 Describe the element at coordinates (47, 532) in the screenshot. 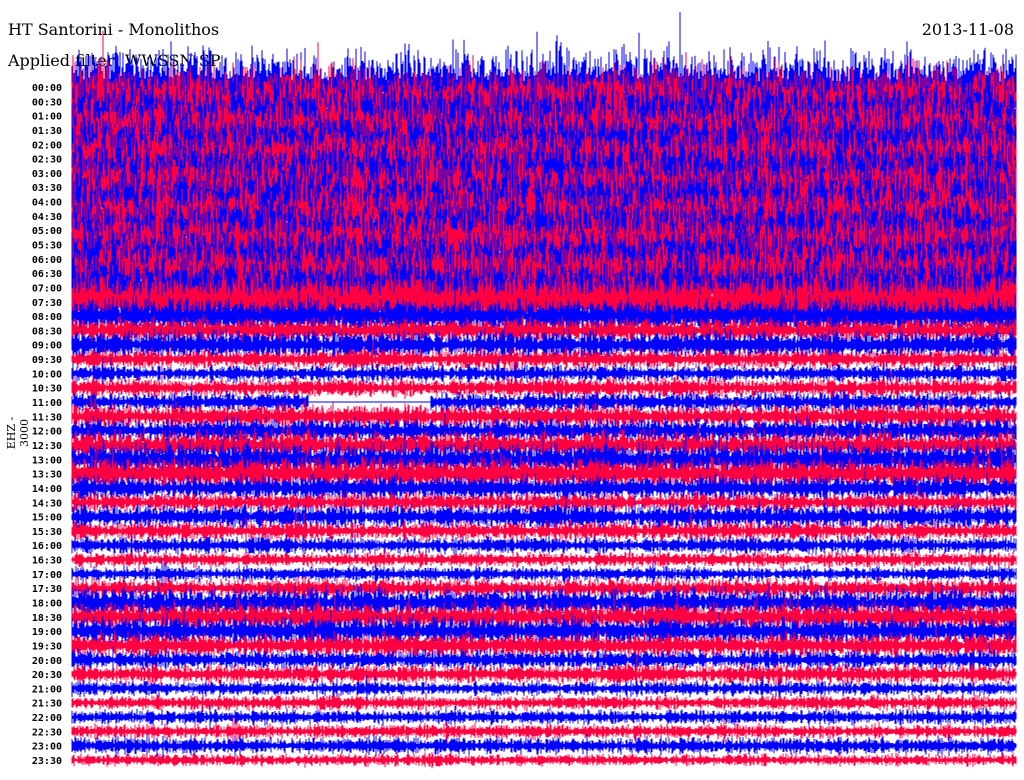

I see `time-tick-label: 15:30` at that location.